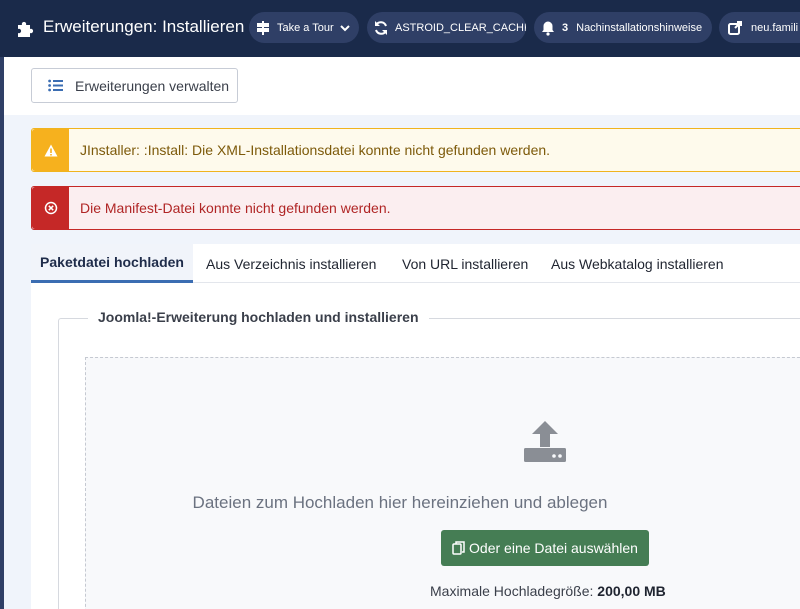 This screenshot has height=609, width=800. I want to click on site-link-button: neu.famili, so click(759, 27).